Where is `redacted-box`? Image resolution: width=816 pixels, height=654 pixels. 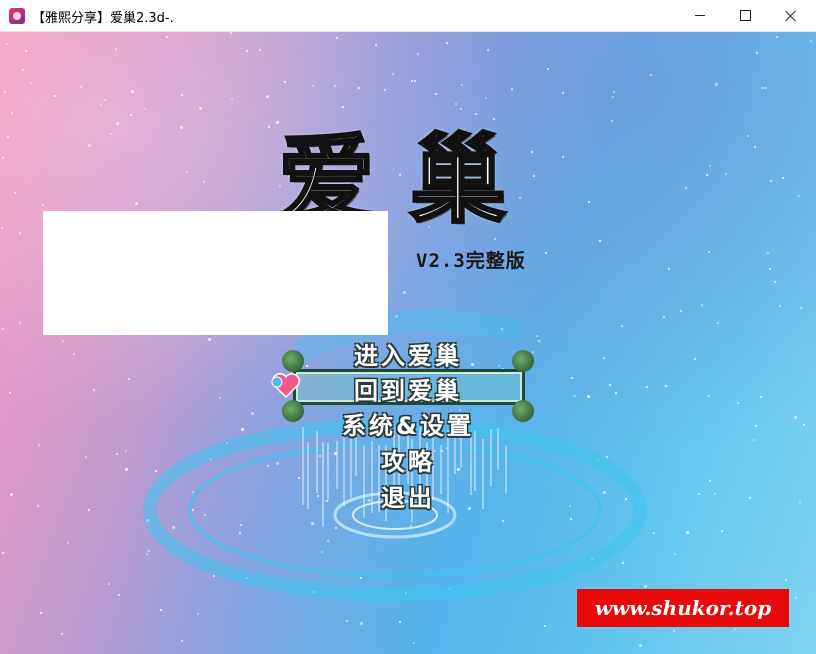 redacted-box is located at coordinates (215, 273).